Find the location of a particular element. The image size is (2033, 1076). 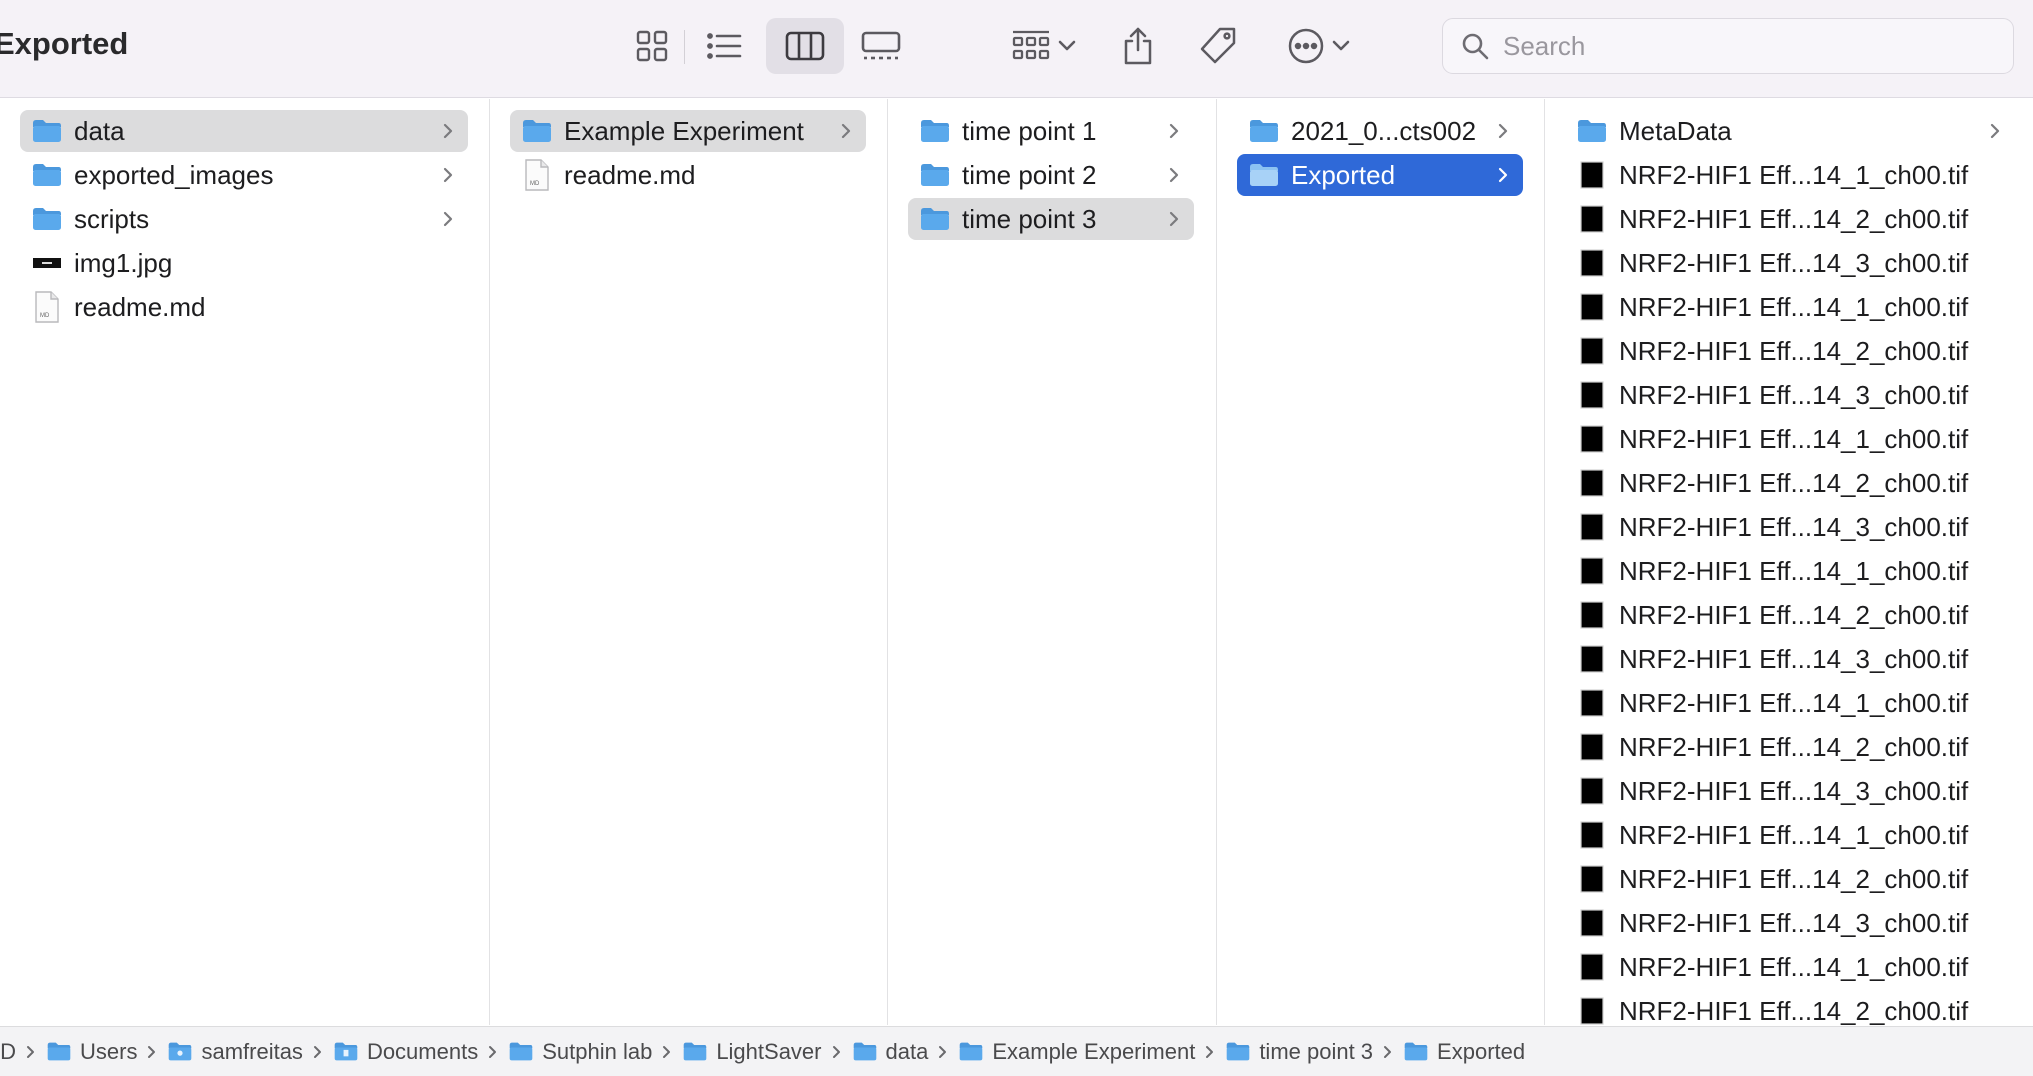

folder-item: data is located at coordinates (244, 131).